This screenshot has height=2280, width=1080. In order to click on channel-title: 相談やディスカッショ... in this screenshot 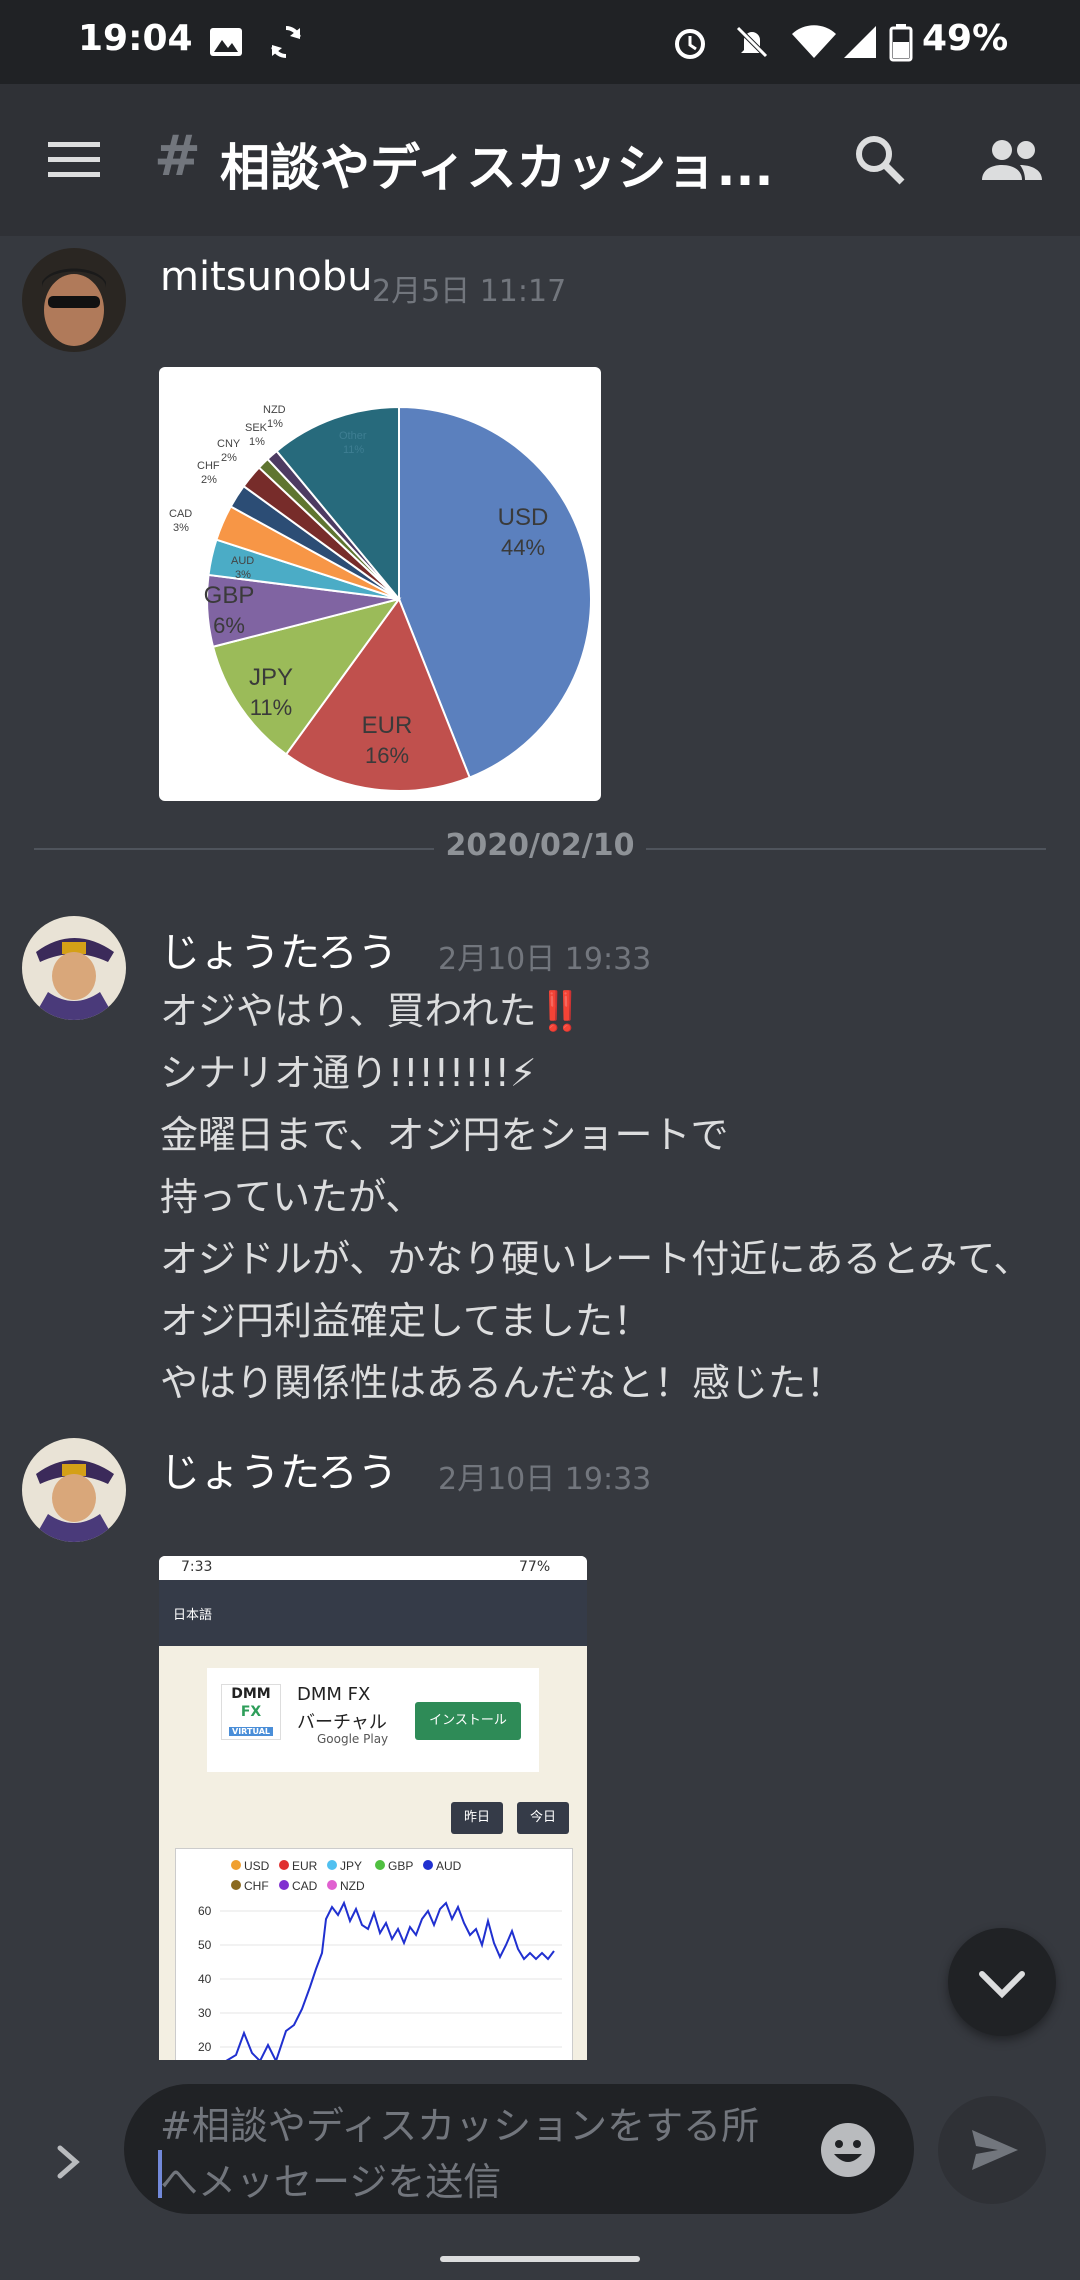, I will do `click(515, 164)`.